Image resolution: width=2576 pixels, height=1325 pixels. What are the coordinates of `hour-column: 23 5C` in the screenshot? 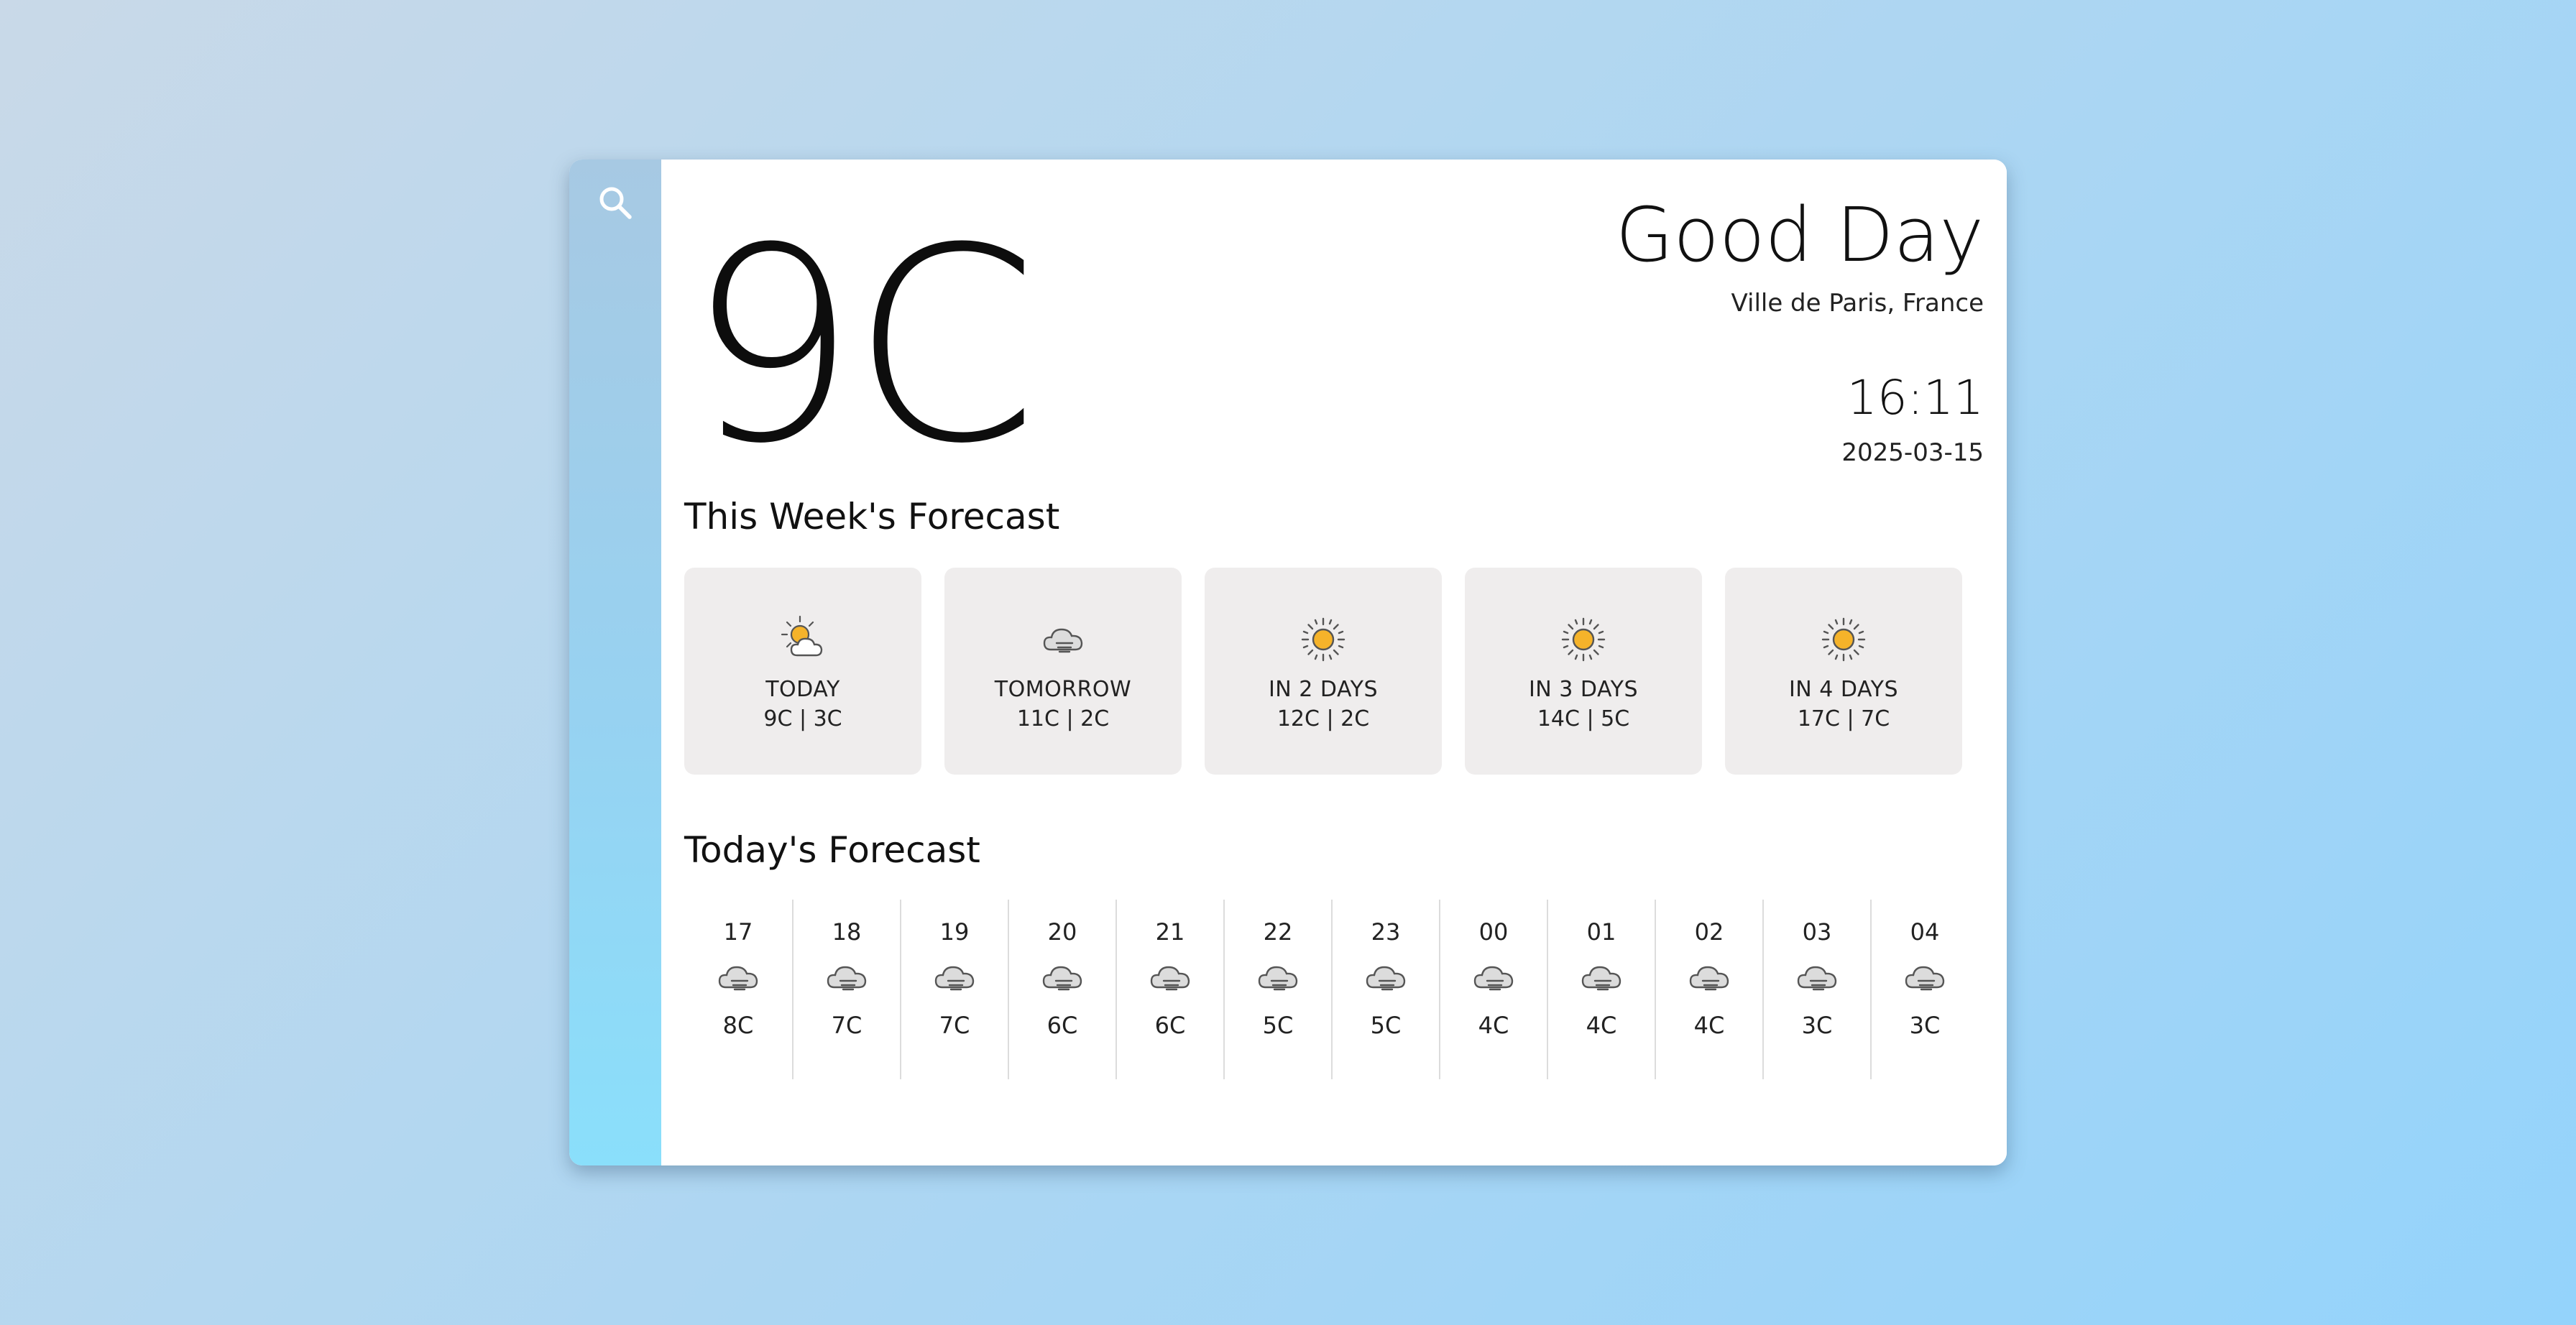 It's located at (1385, 990).